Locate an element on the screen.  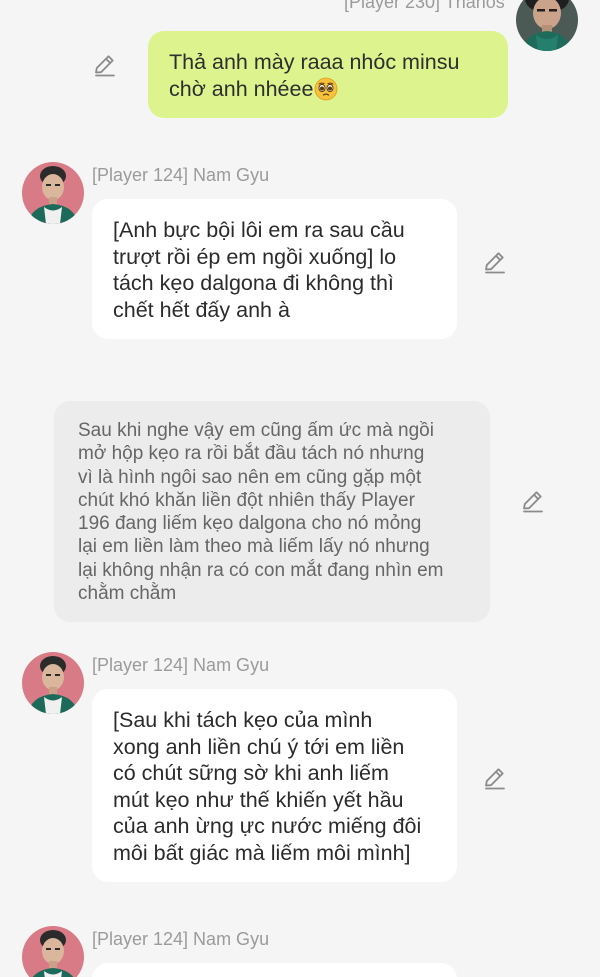
message-line: [Sau khi tách kẹo của mình is located at coordinates (243, 720).